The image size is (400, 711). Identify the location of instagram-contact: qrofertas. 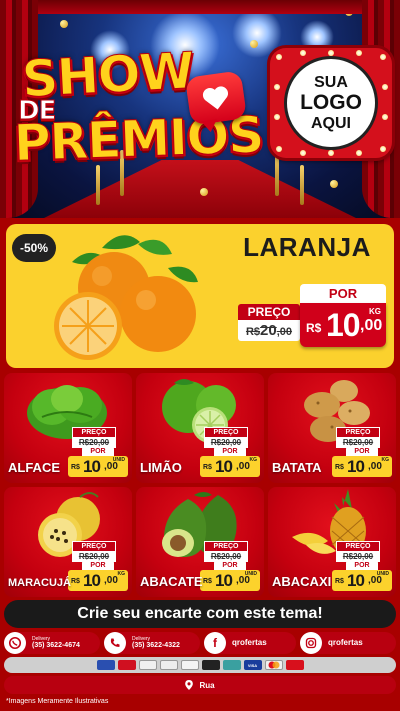
(348, 643).